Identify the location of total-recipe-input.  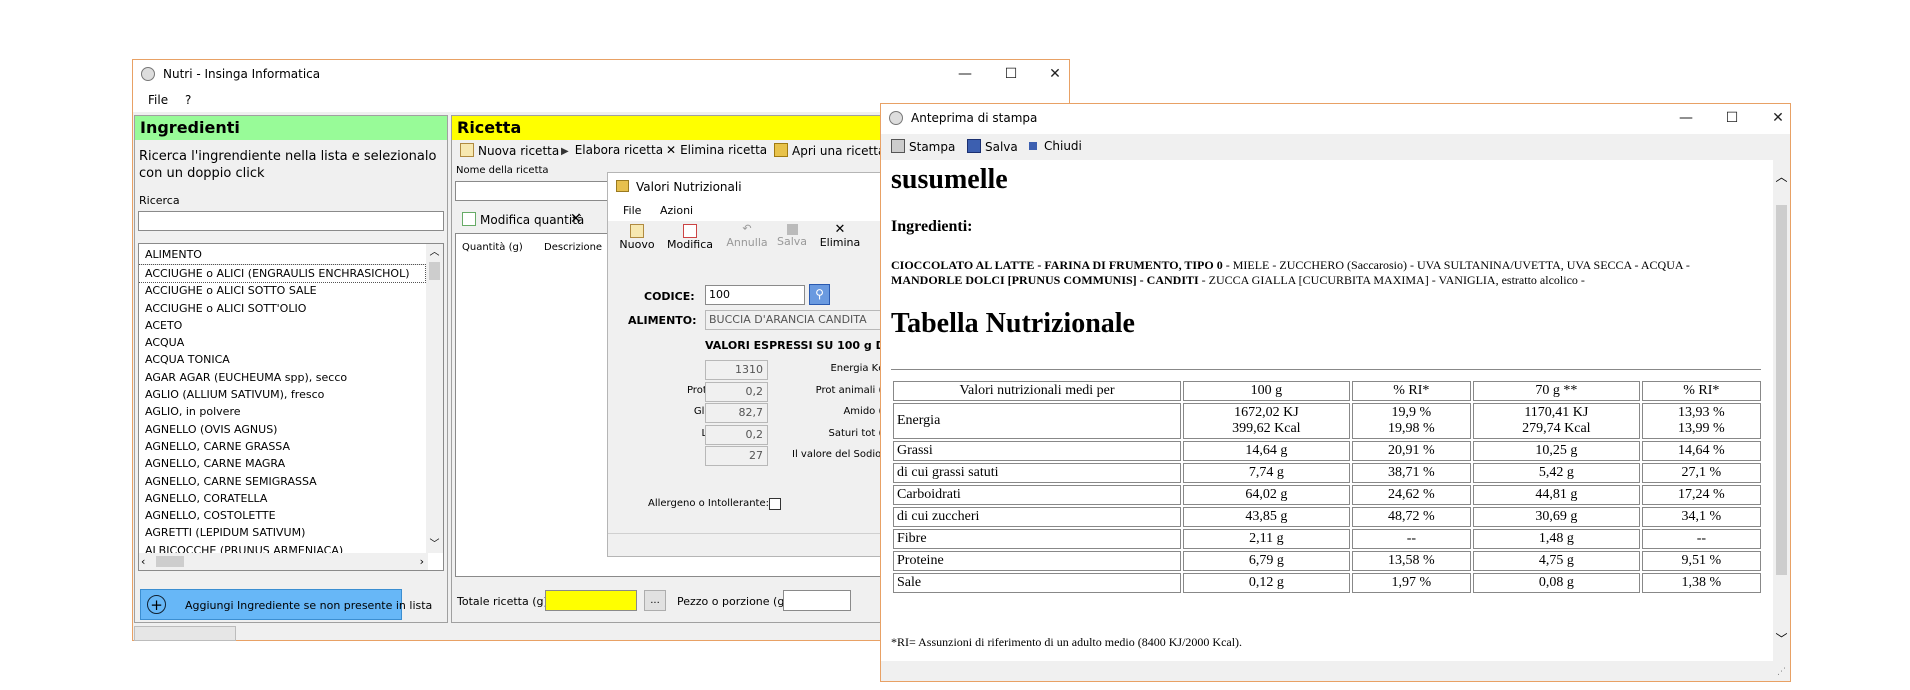
(591, 600).